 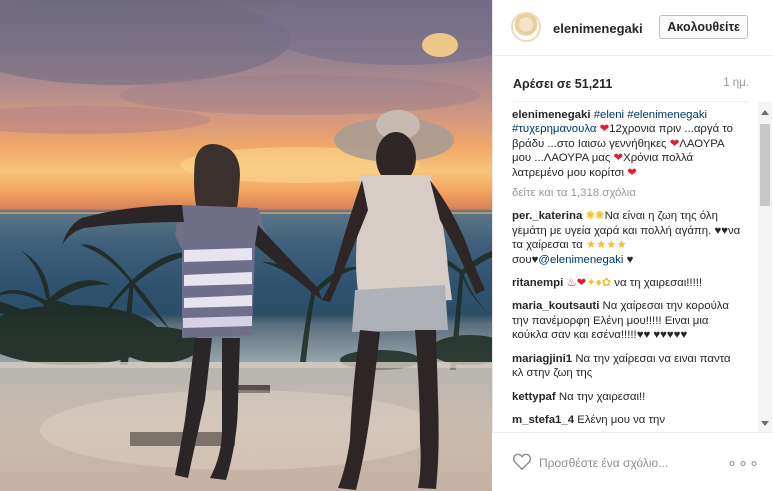 I want to click on list-item: m_stefa1_4 Ελένη μου να την, so click(x=626, y=420).